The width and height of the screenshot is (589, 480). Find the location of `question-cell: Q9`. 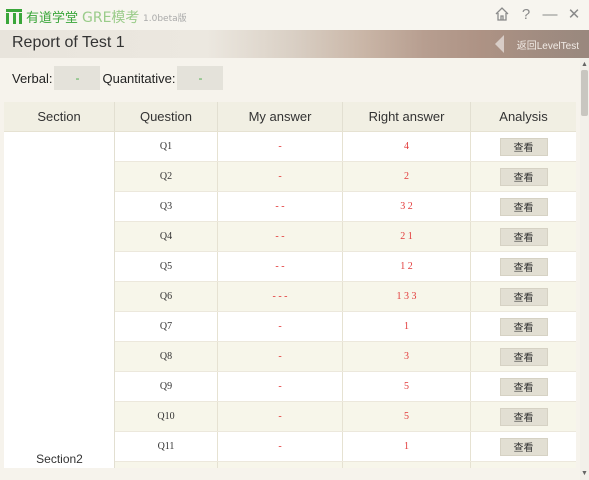

question-cell: Q9 is located at coordinates (166, 386).